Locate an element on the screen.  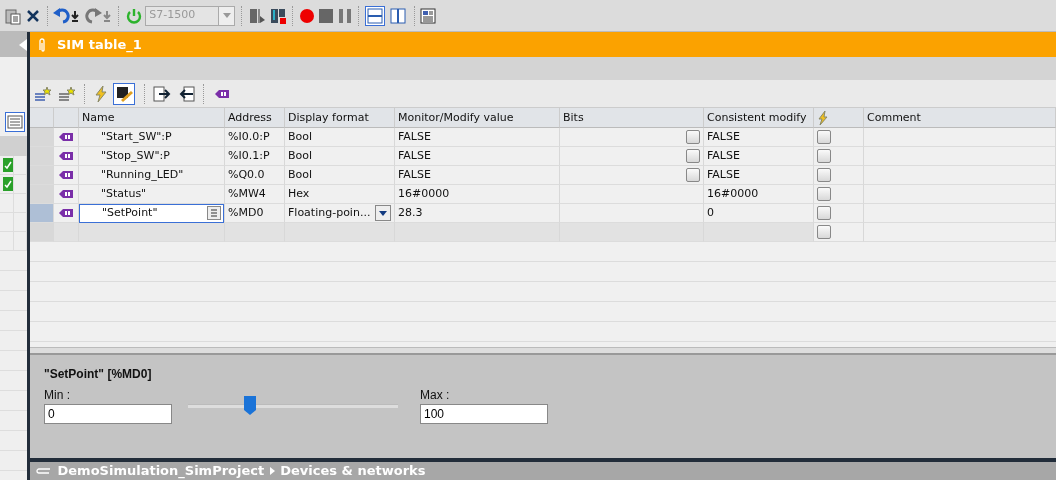
slider-thumb is located at coordinates (250, 405).